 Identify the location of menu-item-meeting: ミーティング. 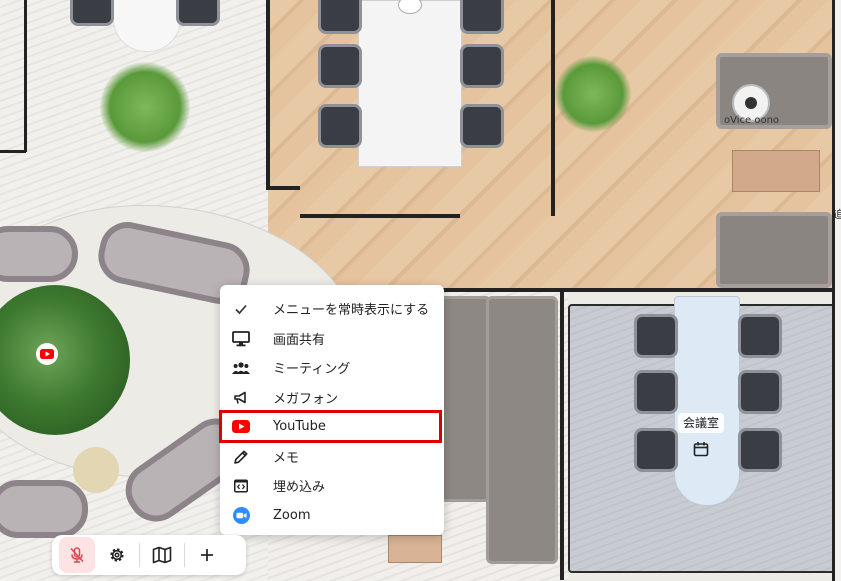
(332, 367).